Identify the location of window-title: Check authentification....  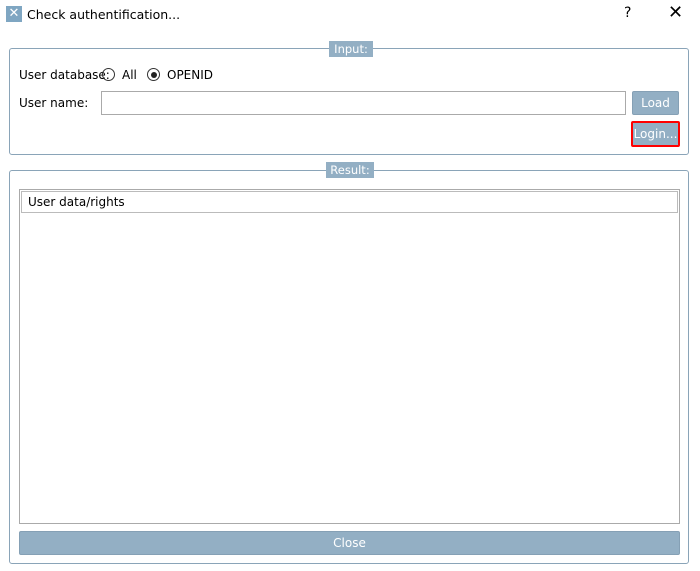
(104, 14).